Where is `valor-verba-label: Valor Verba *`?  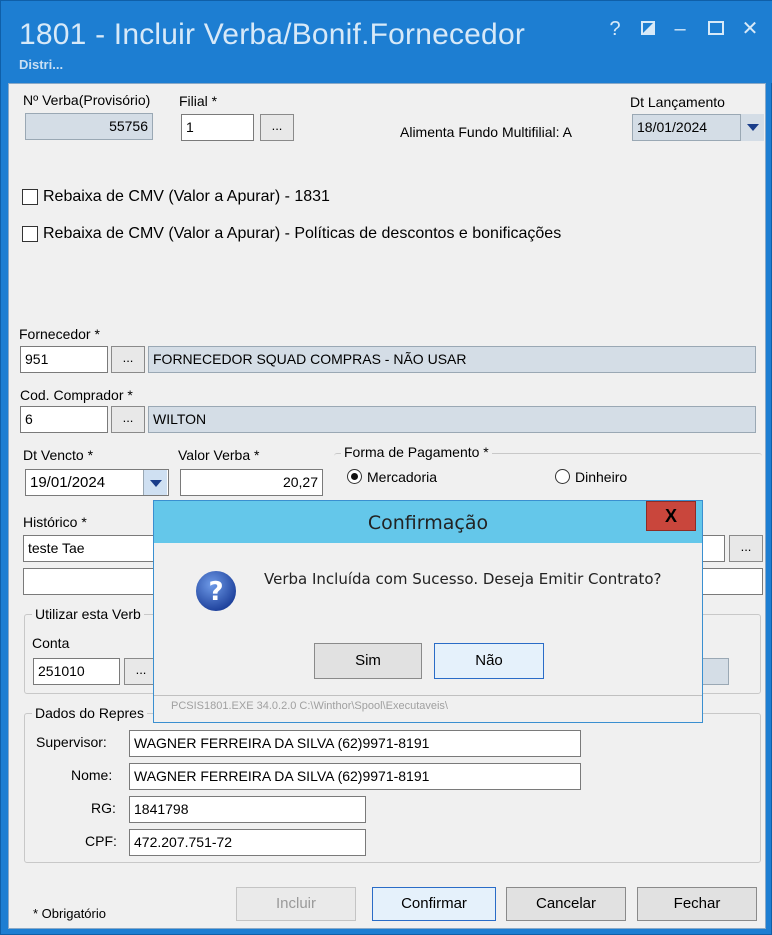 valor-verba-label: Valor Verba * is located at coordinates (219, 455).